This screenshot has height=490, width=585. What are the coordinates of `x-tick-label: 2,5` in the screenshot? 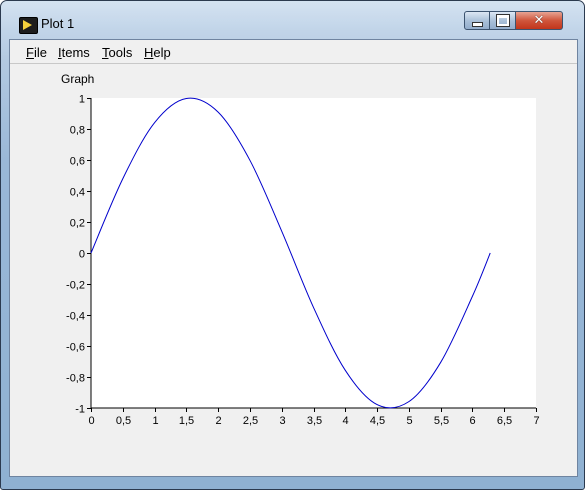 It's located at (250, 421).